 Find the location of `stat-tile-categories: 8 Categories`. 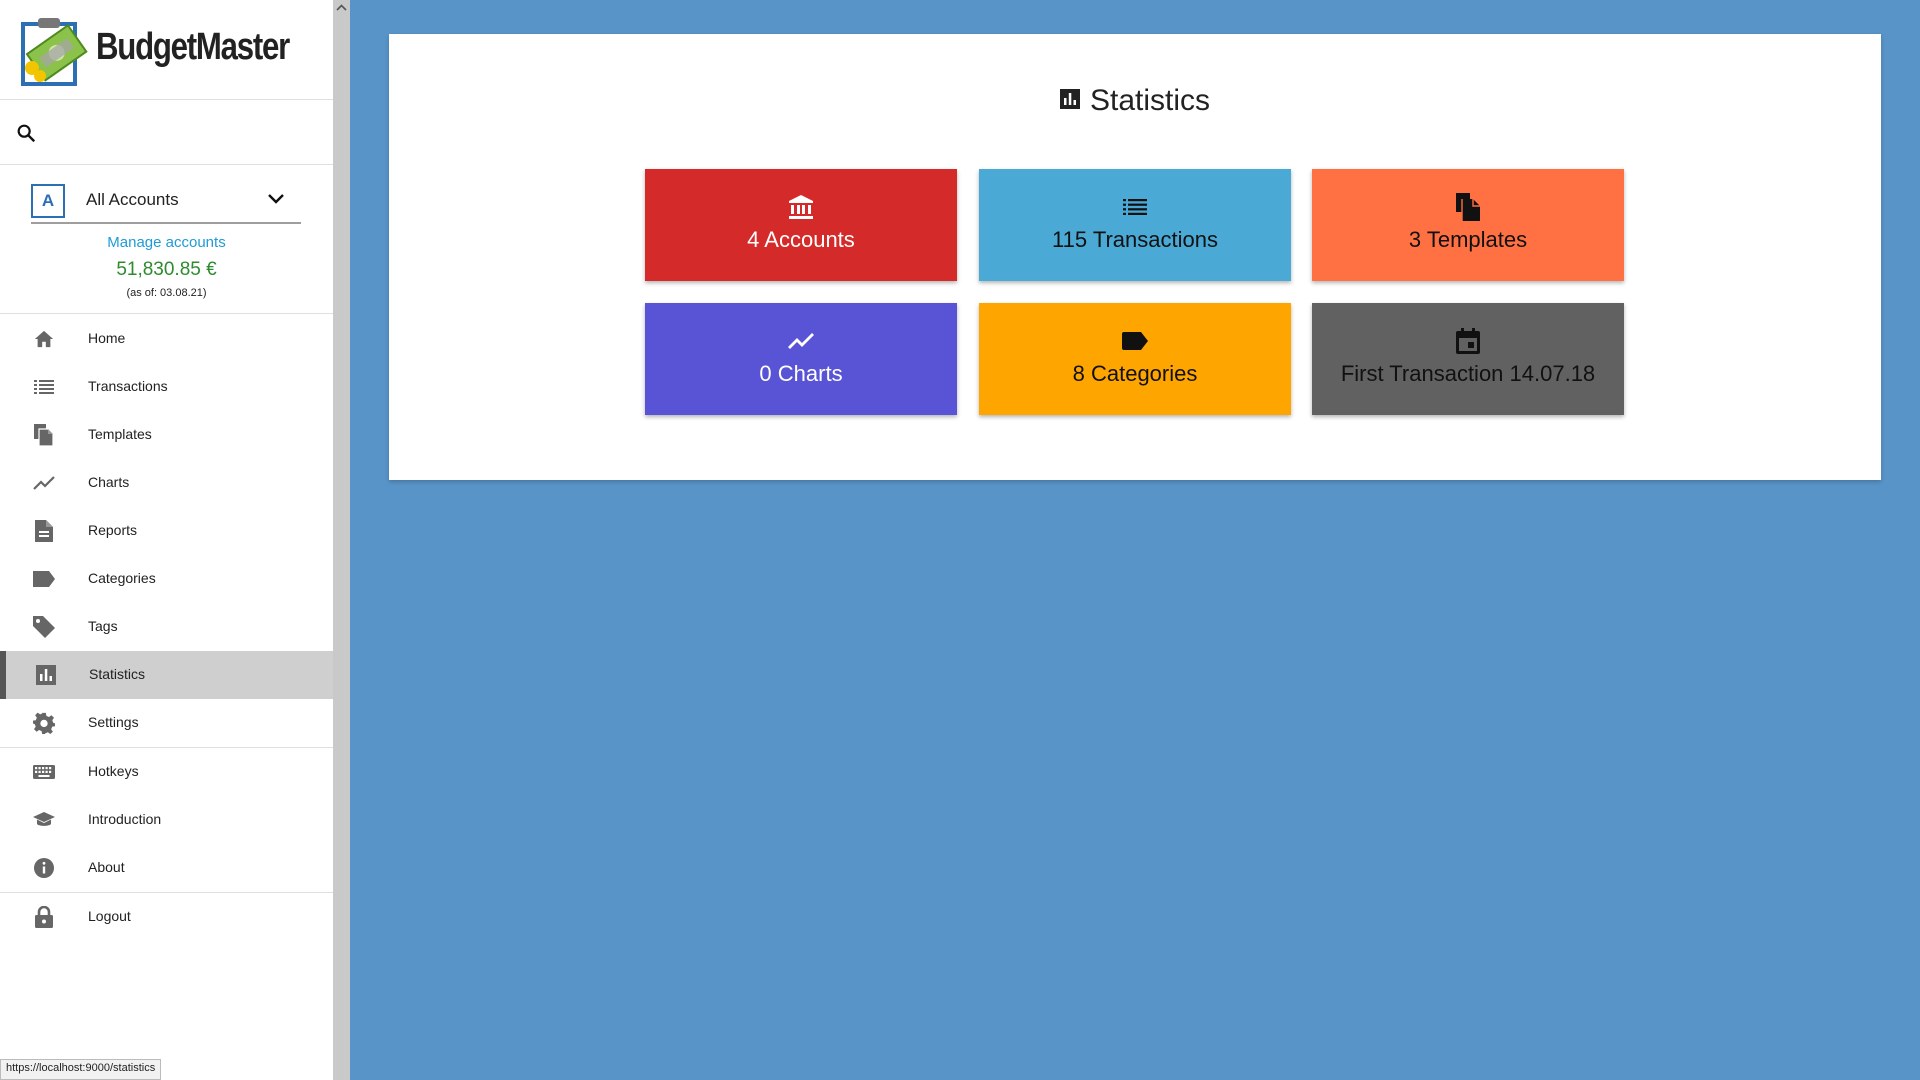

stat-tile-categories: 8 Categories is located at coordinates (1135, 359).